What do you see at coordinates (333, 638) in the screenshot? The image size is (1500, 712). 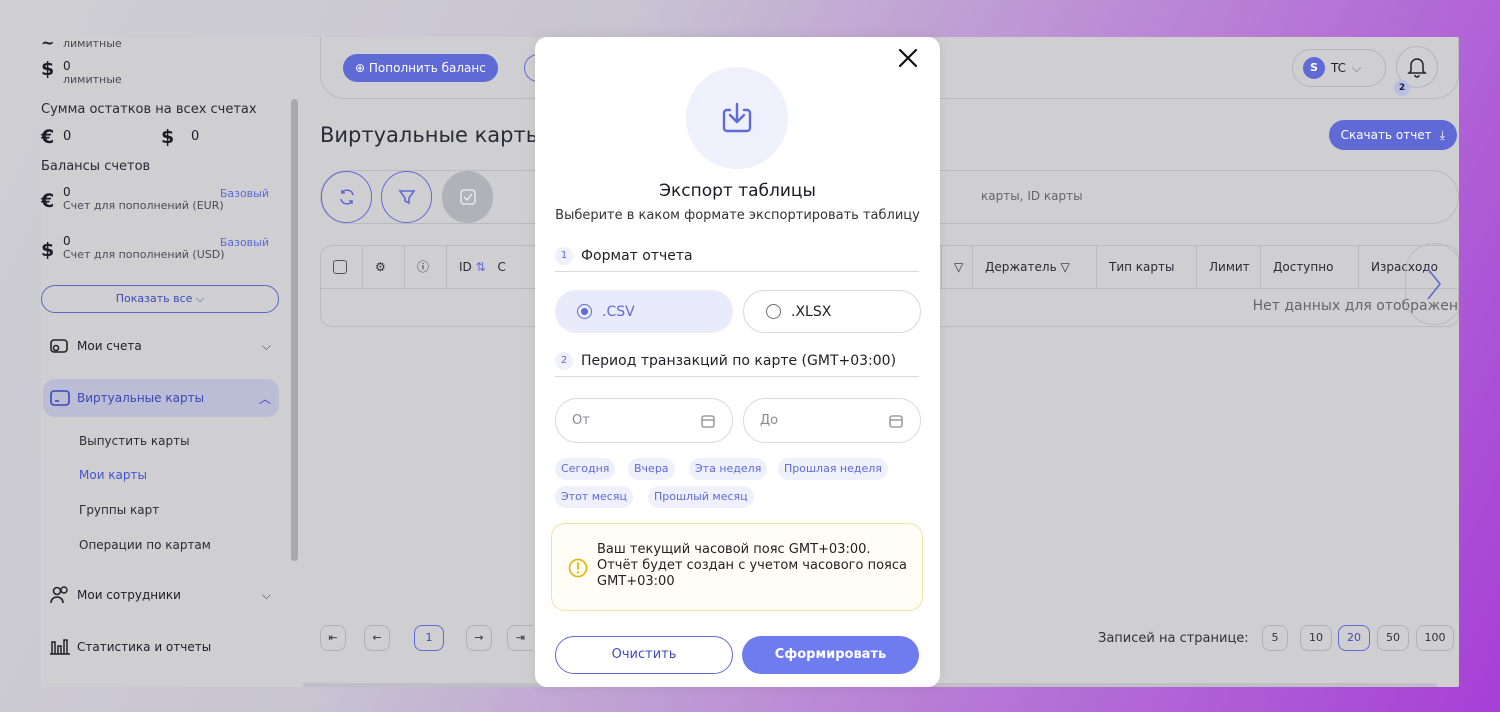 I see `first-page-button: ⇤` at bounding box center [333, 638].